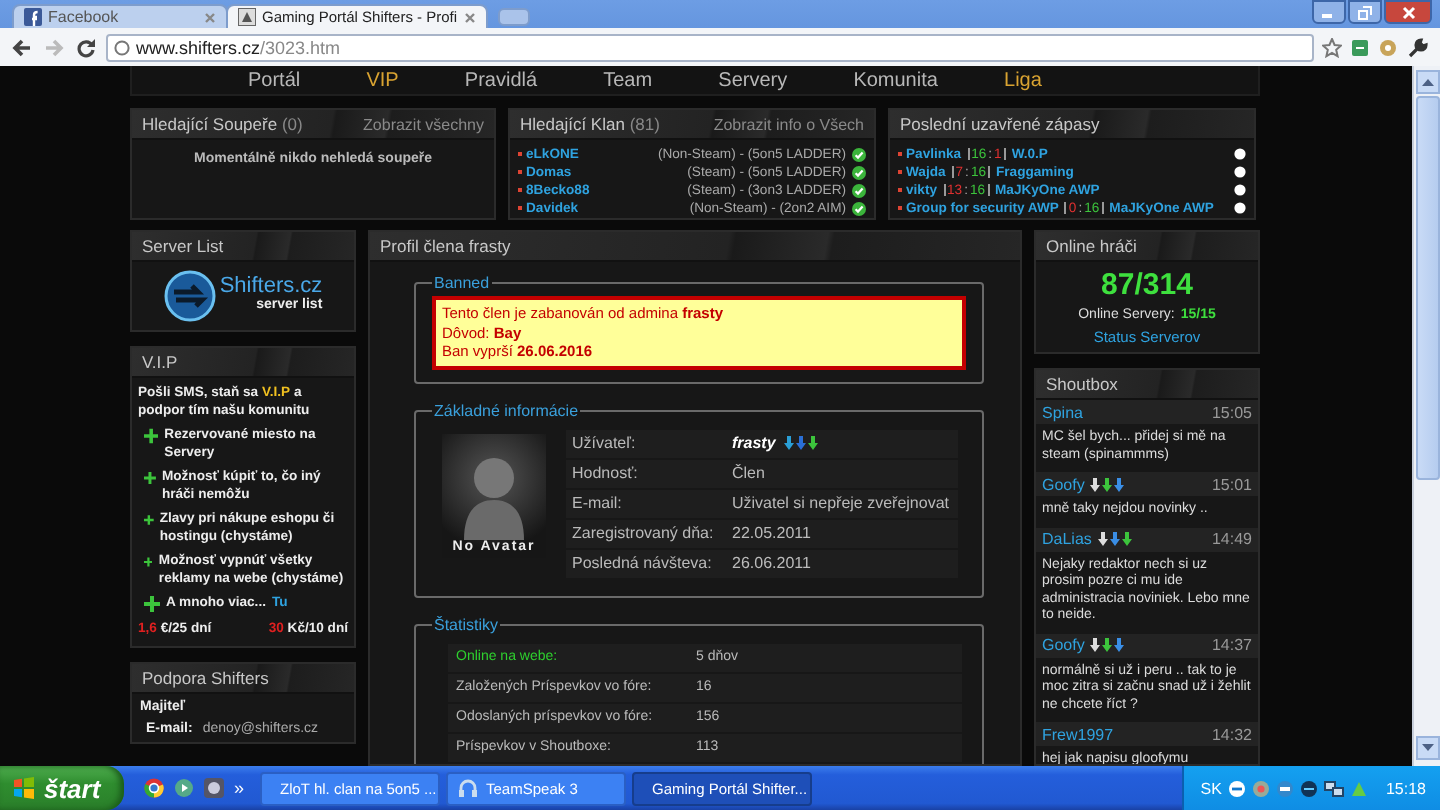  I want to click on post-time: 15:01, so click(1231, 484).